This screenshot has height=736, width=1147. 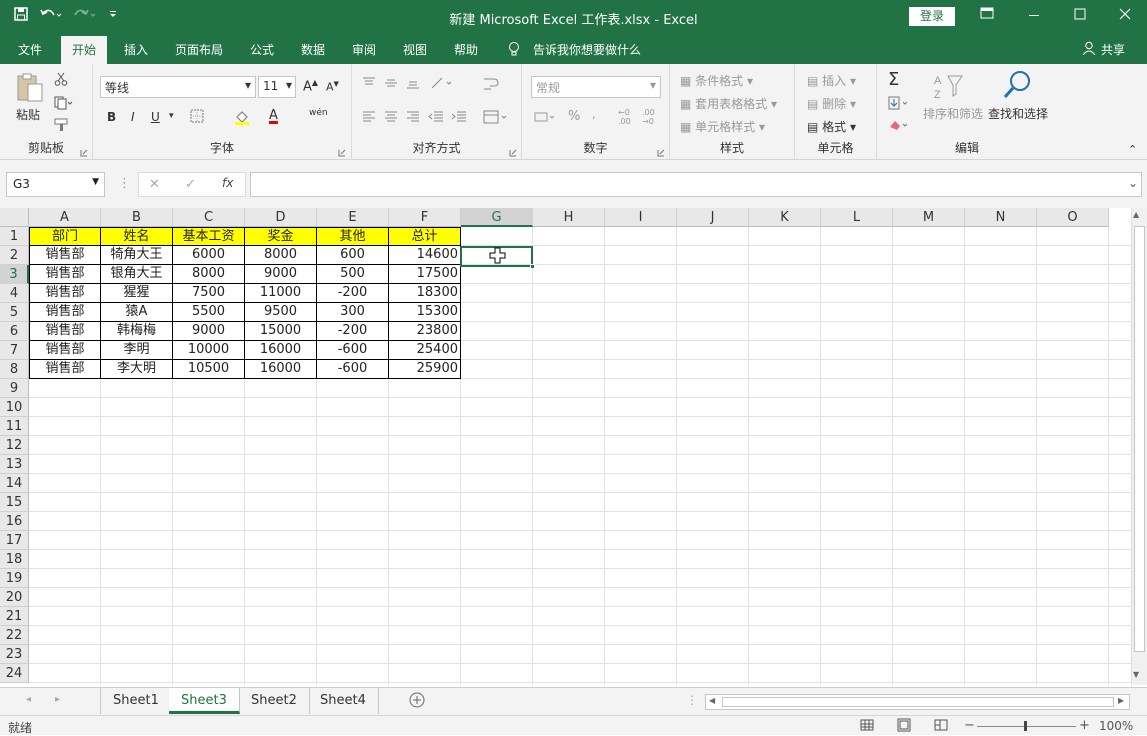 I want to click on tab-help: 帮助, so click(x=466, y=49).